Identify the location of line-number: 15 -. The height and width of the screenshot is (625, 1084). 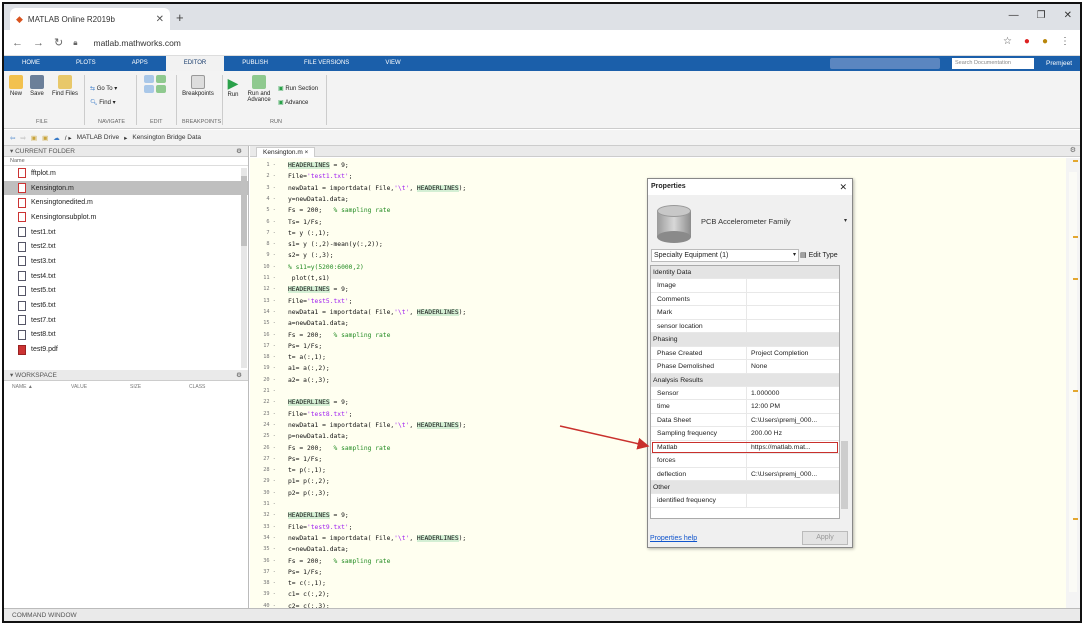
(265, 323).